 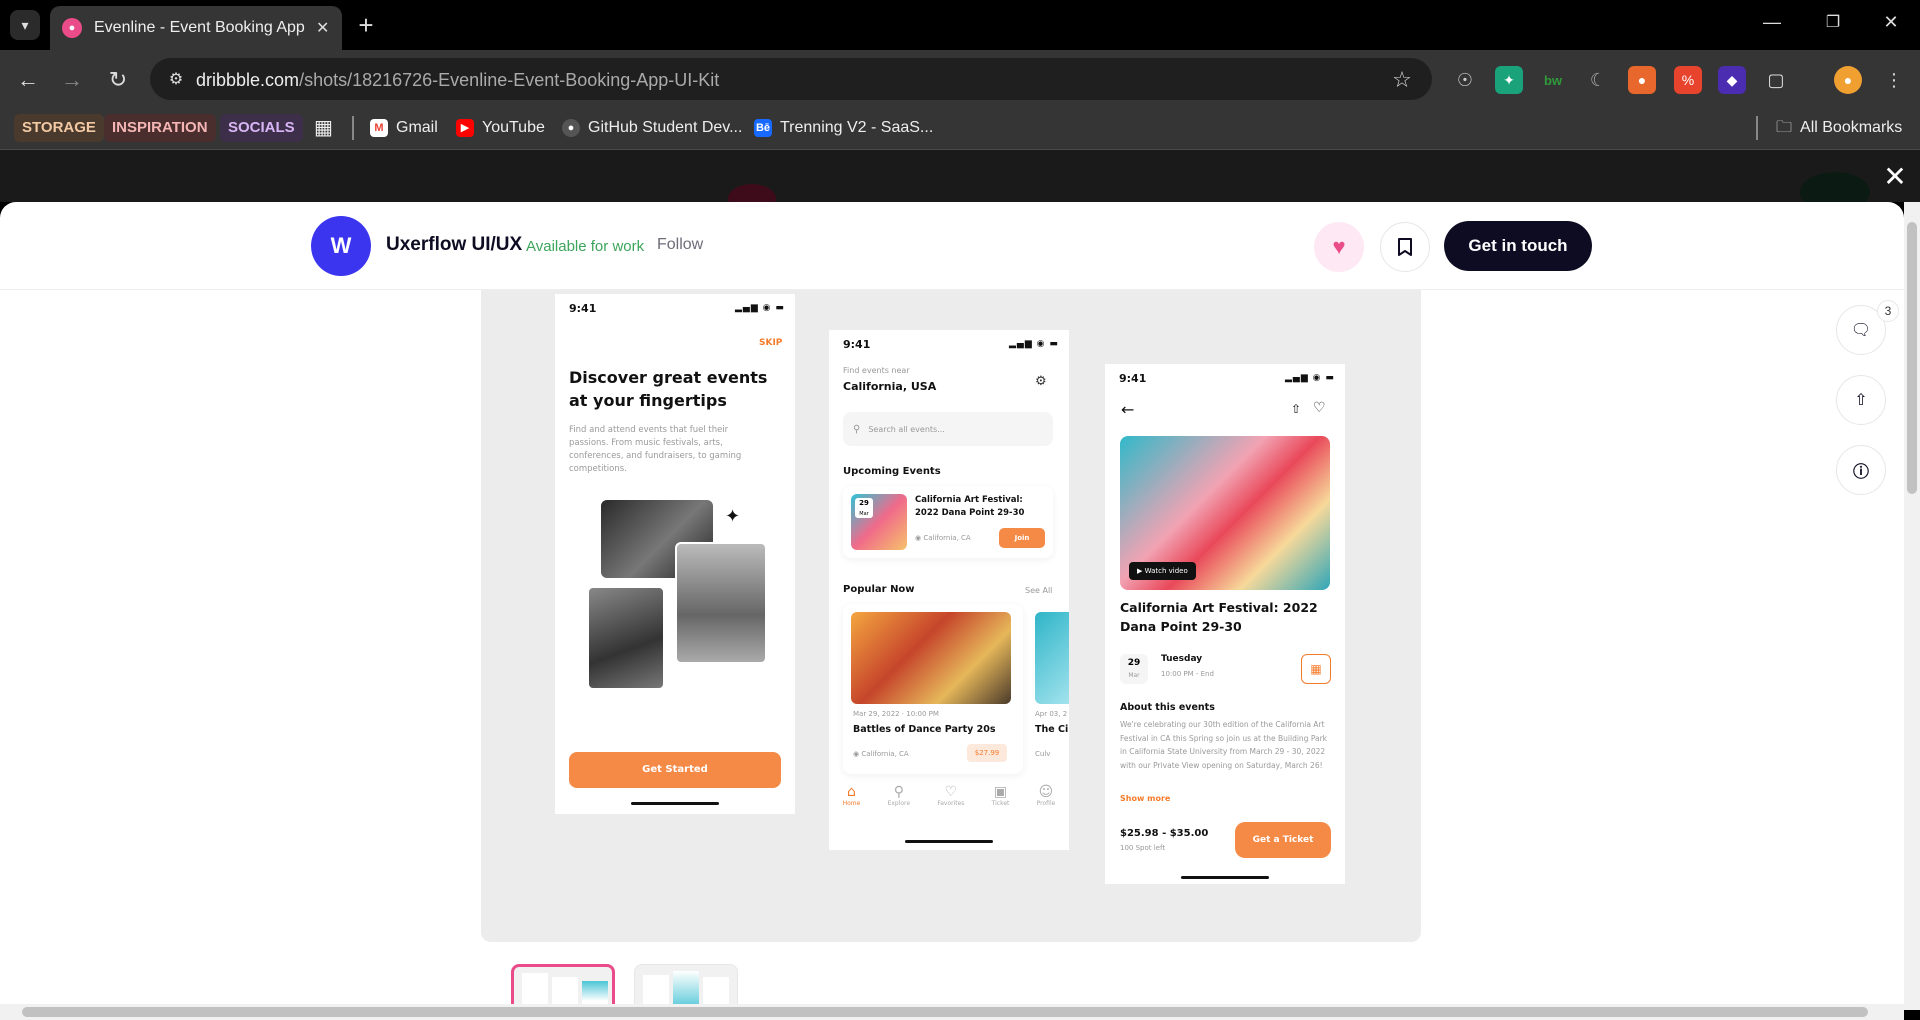 I want to click on like-button: ♥, so click(x=1339, y=247).